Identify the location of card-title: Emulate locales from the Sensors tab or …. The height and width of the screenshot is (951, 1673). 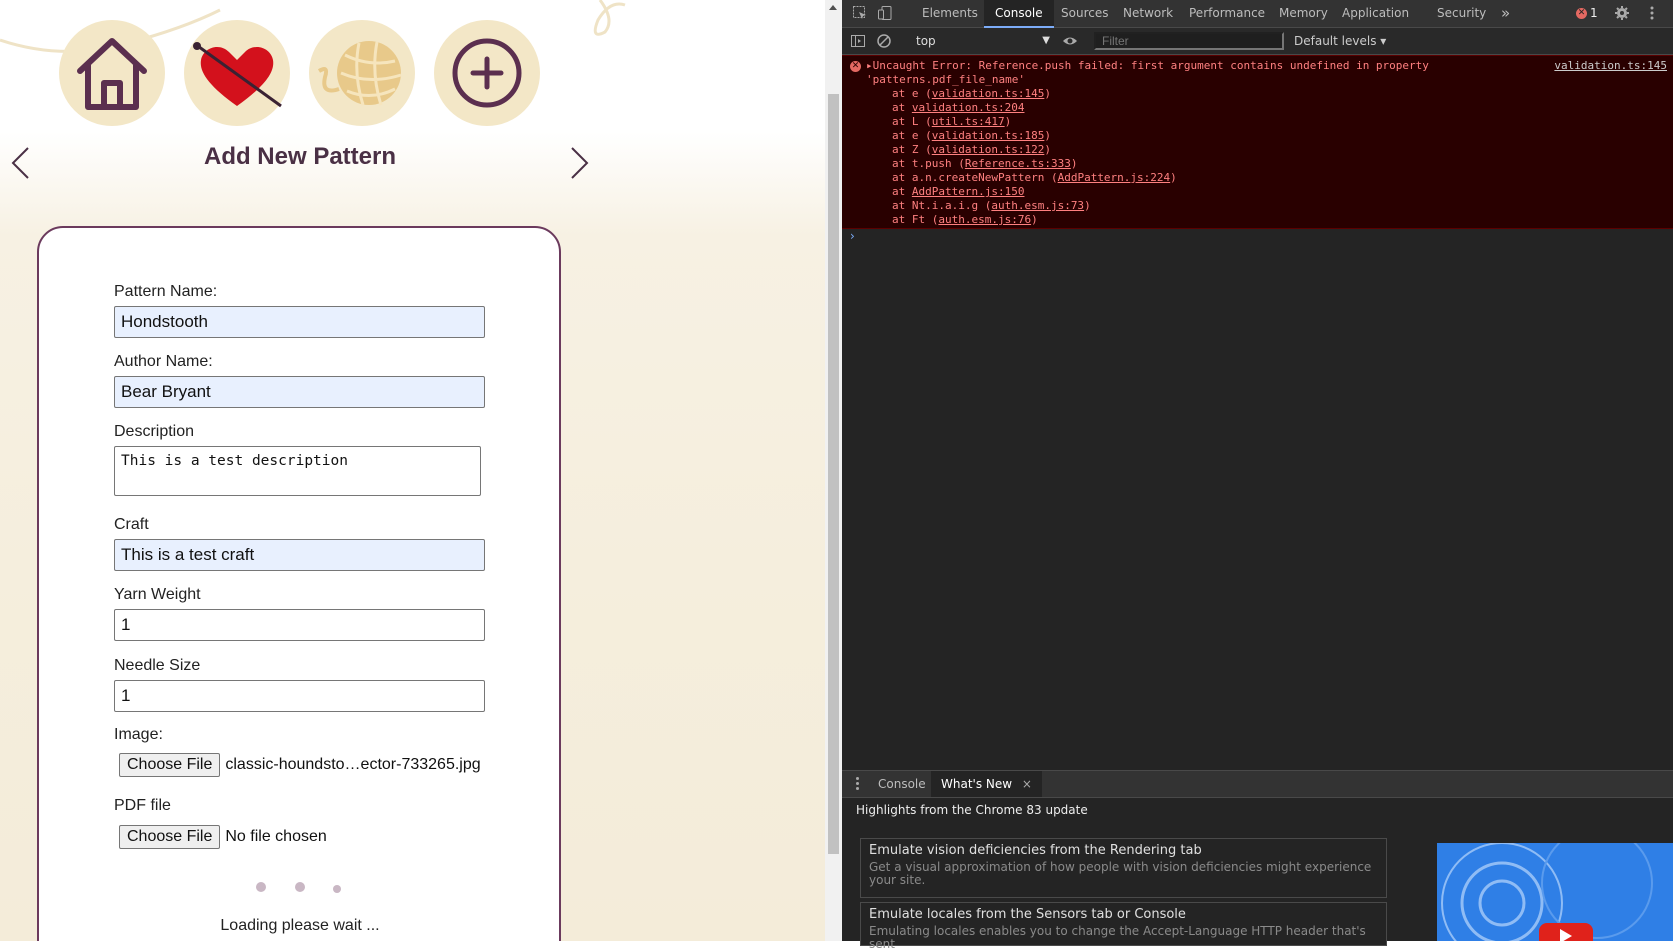
(1027, 914).